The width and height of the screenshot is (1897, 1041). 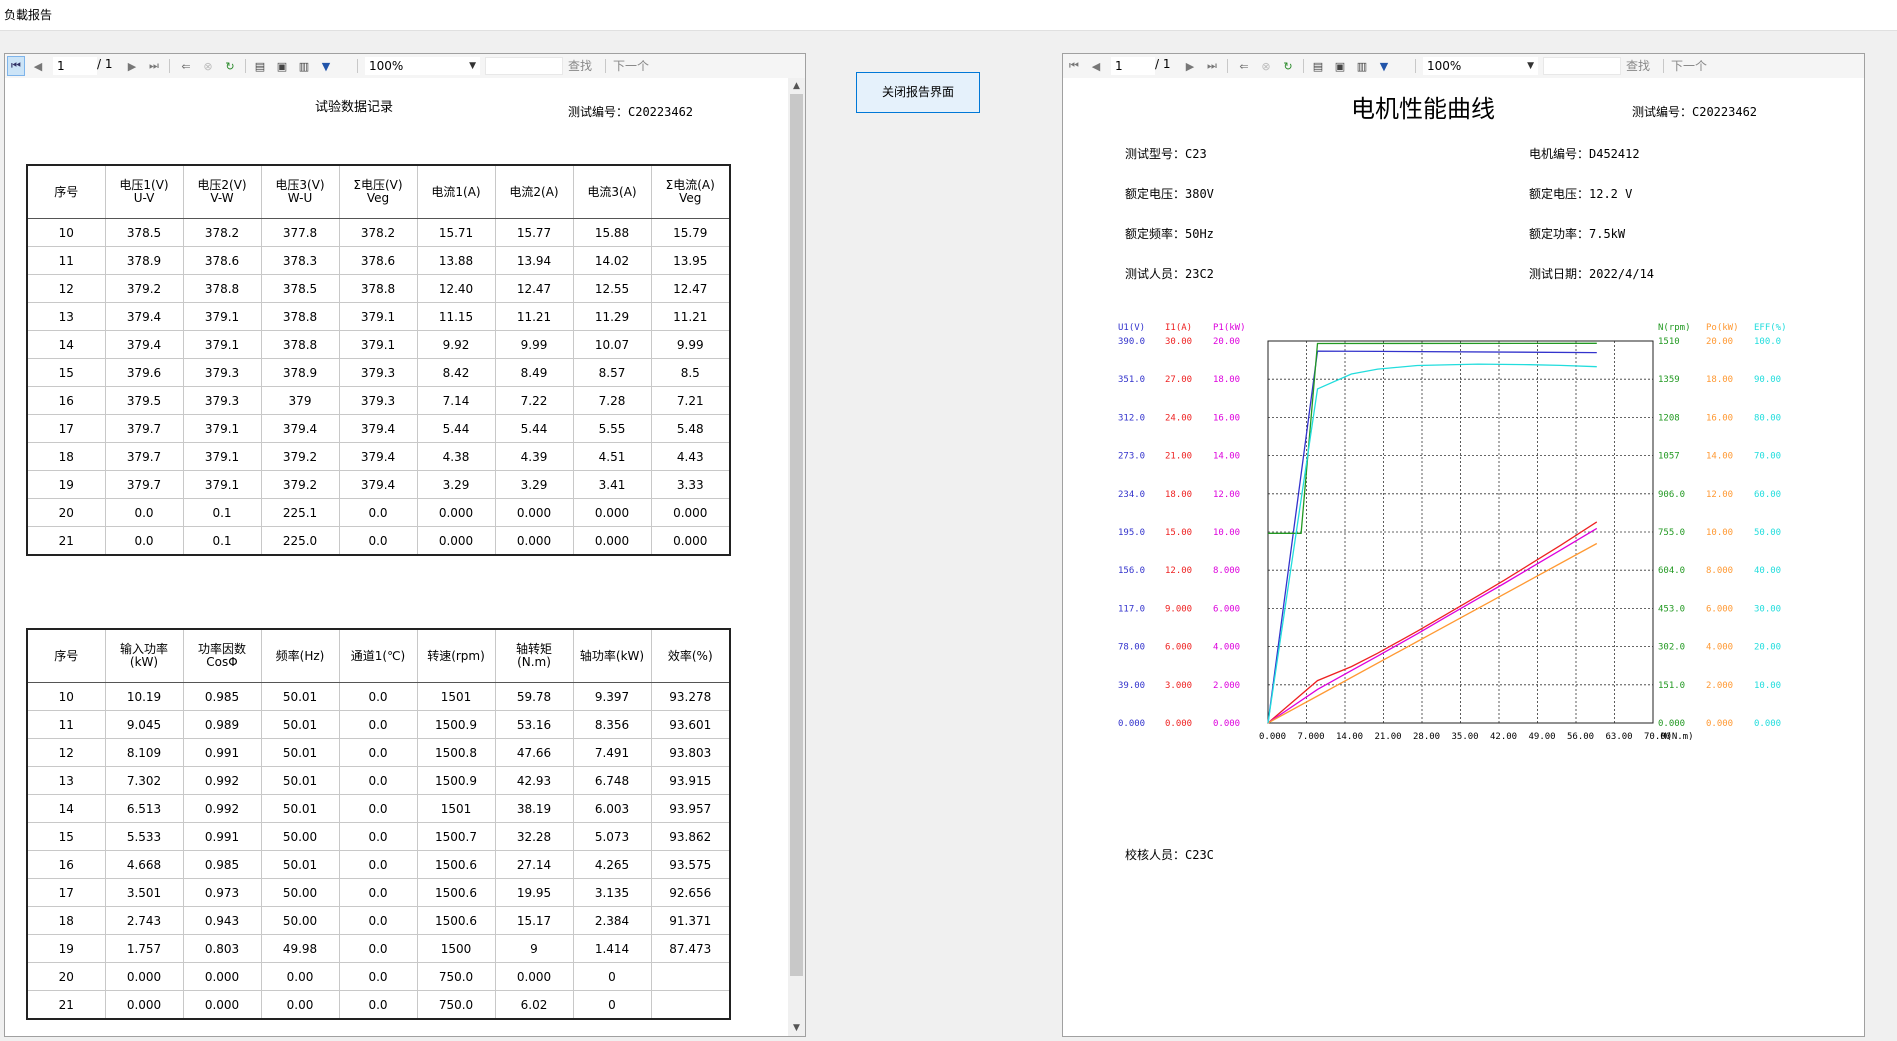 I want to click on scroll-up-icon: ▲, so click(x=796, y=86).